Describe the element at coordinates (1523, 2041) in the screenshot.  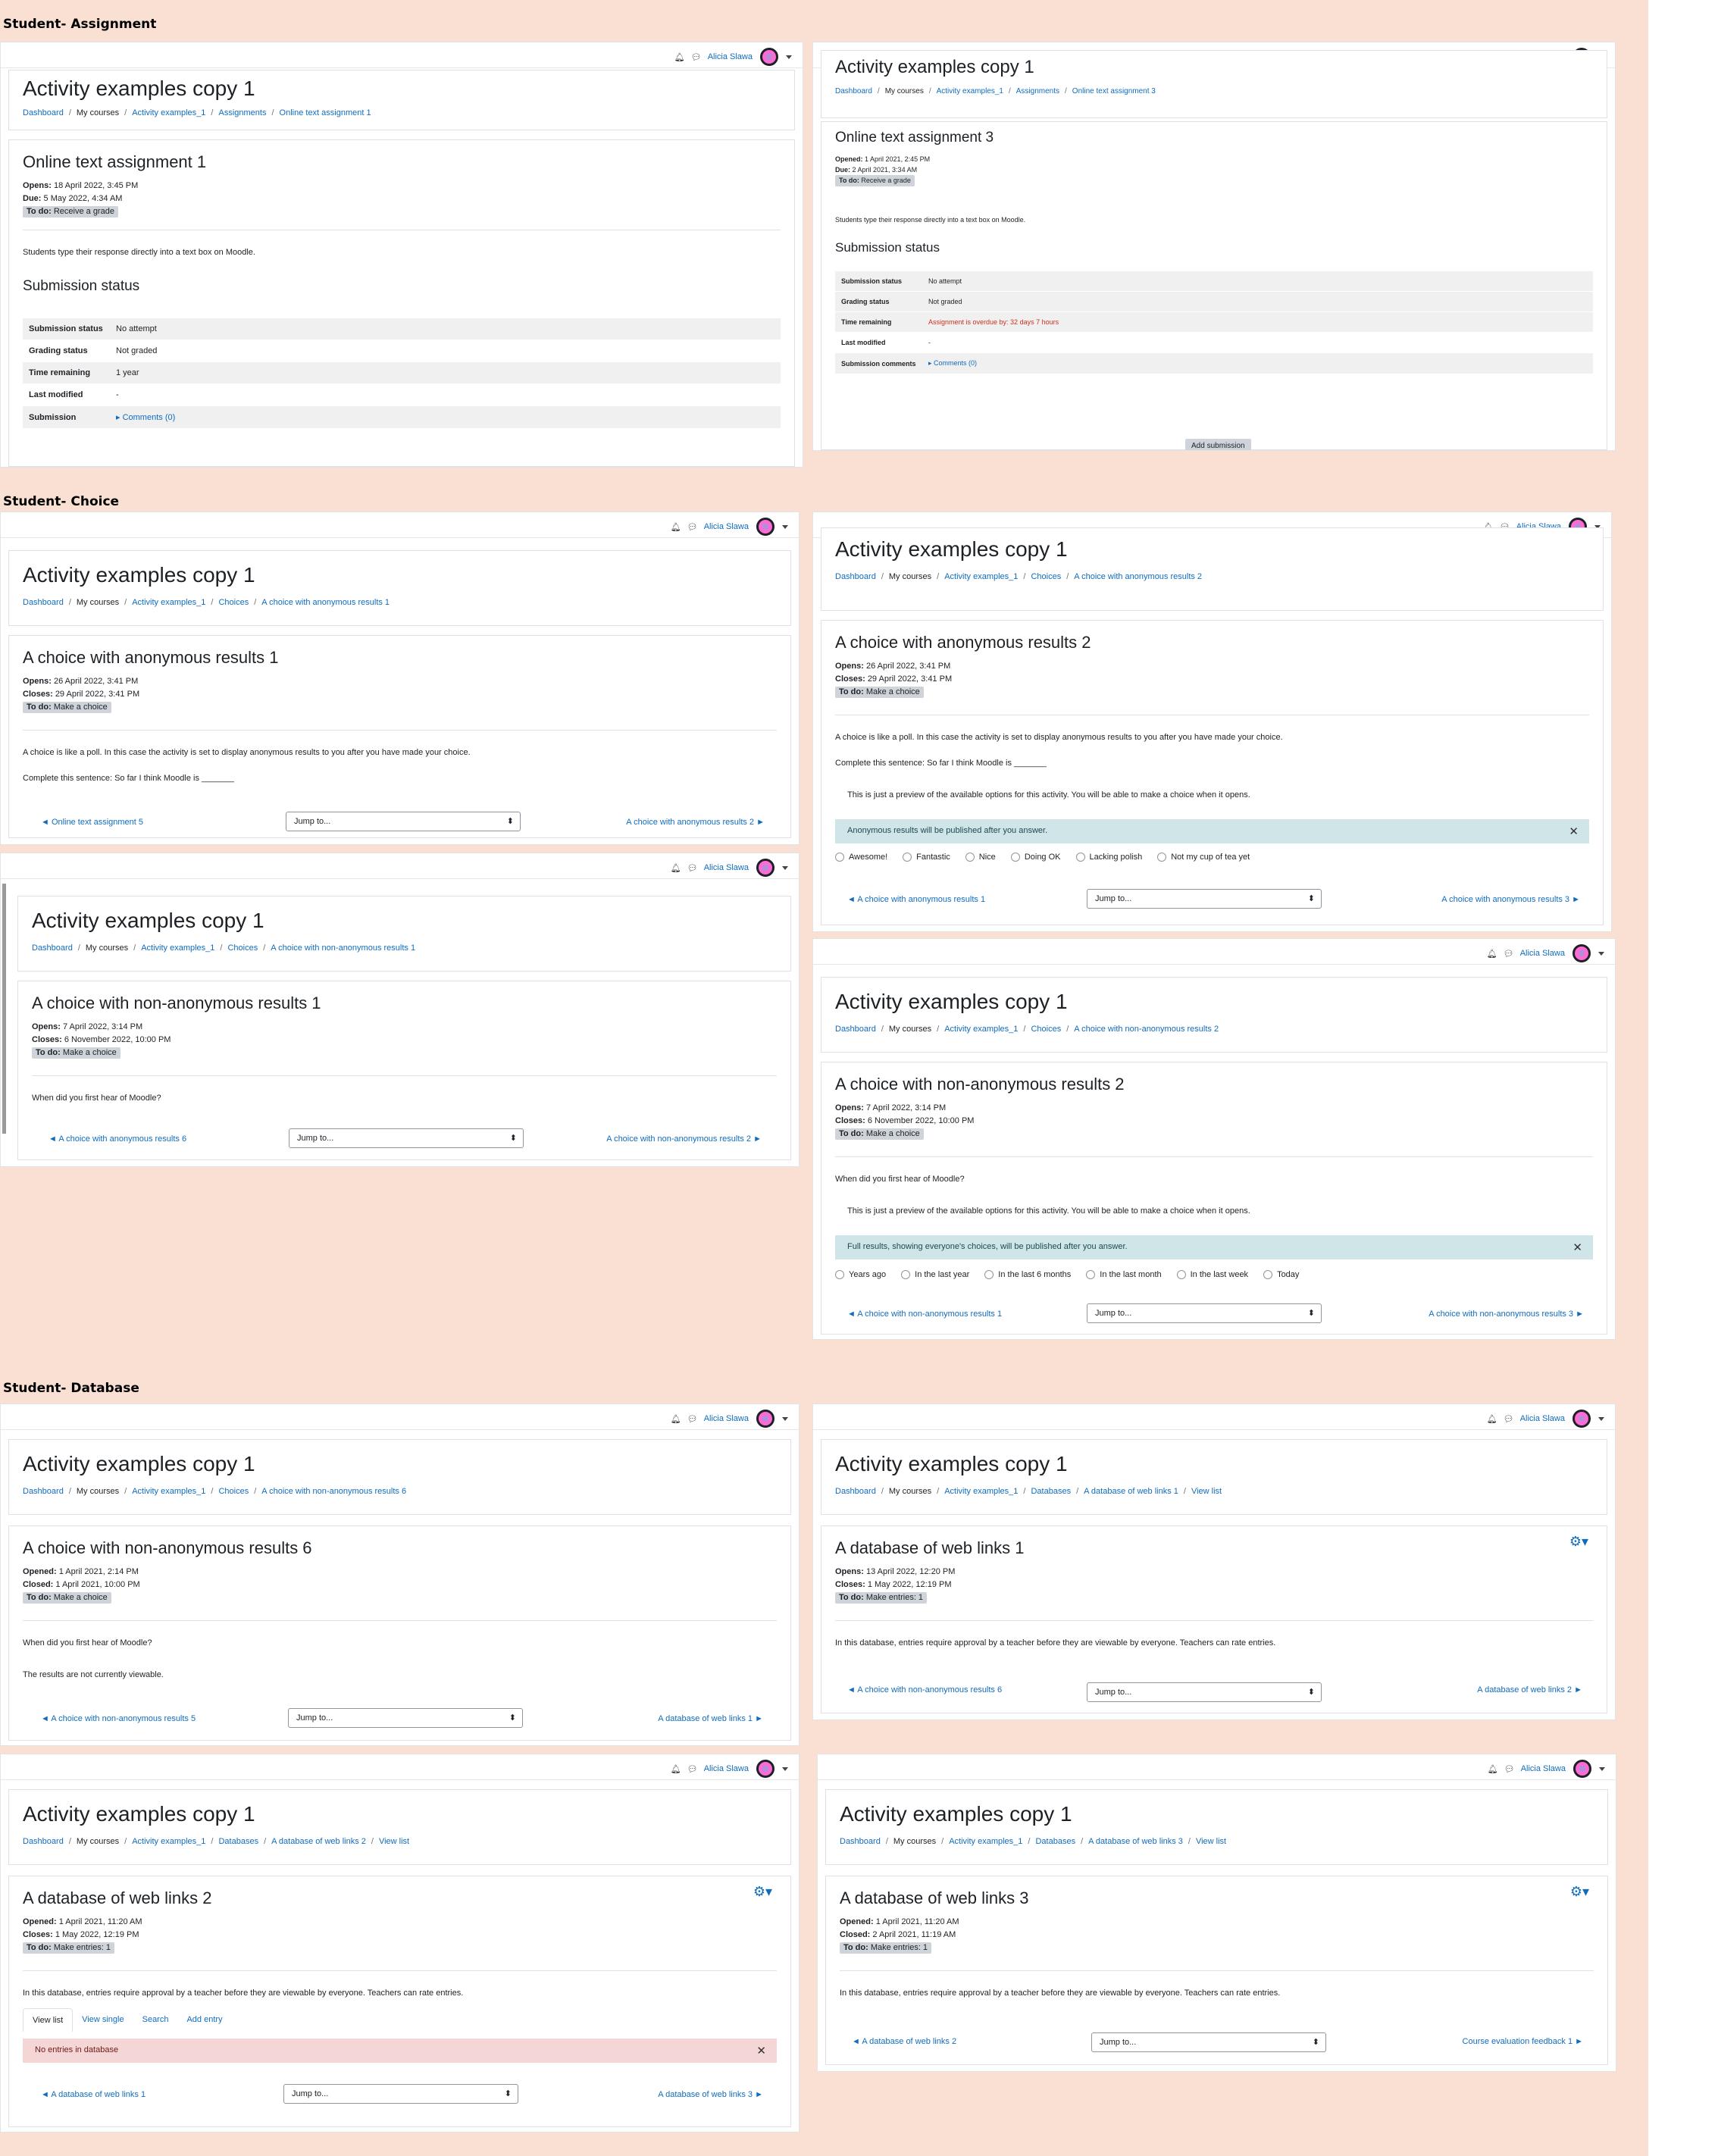
I see `next-activity-link: Course evaluation feedback 1 ►` at that location.